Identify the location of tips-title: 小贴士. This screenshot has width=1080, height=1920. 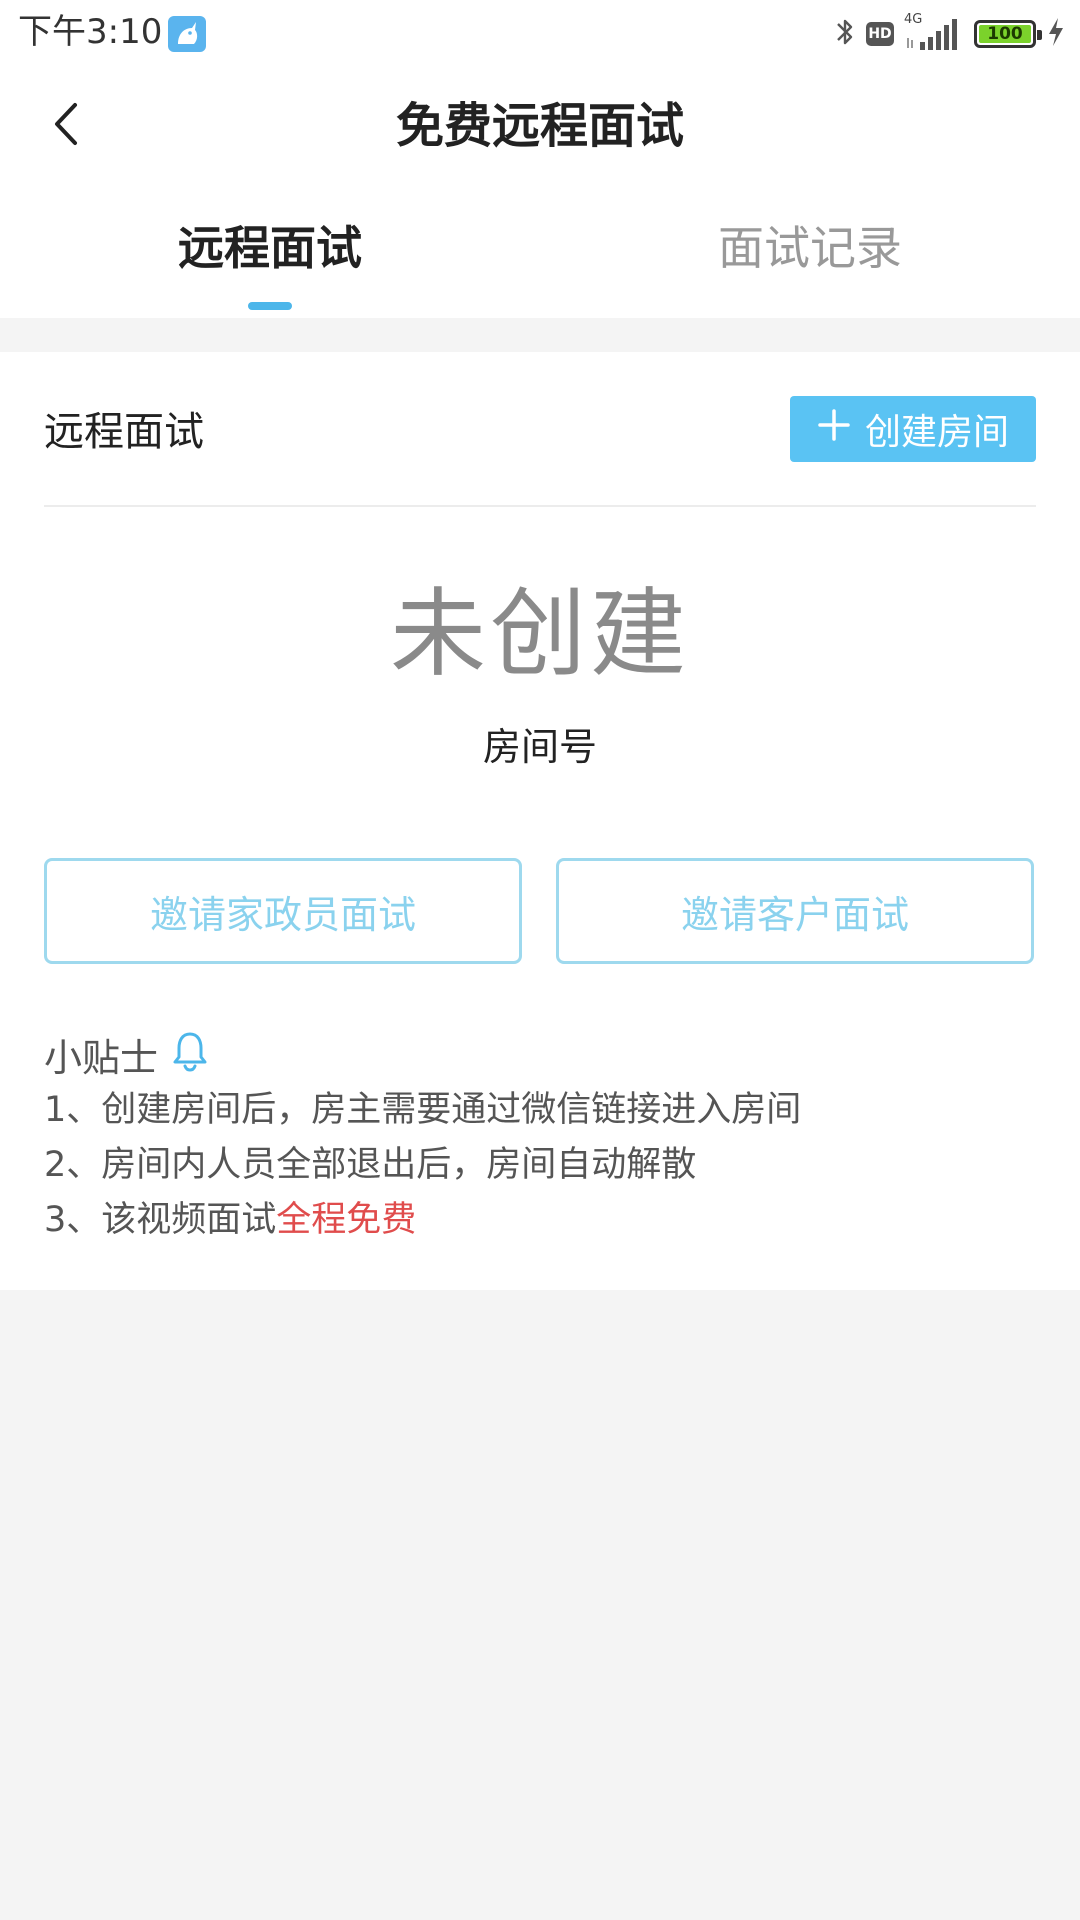
(126, 1057).